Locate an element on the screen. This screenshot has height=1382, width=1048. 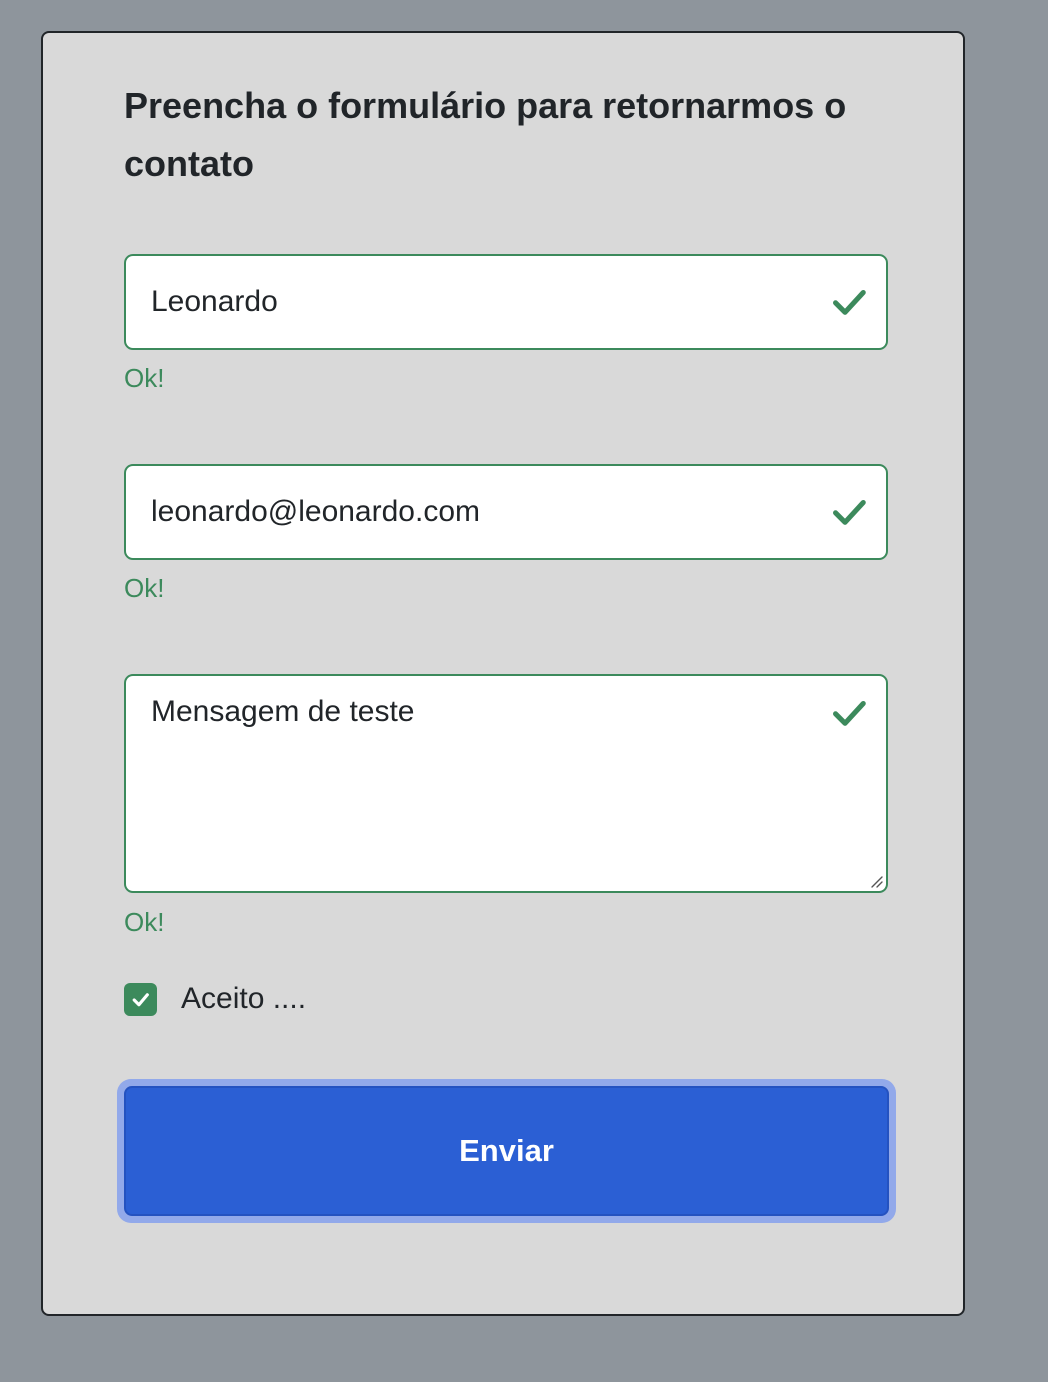
name-input-value: Leonardo is located at coordinates (214, 301).